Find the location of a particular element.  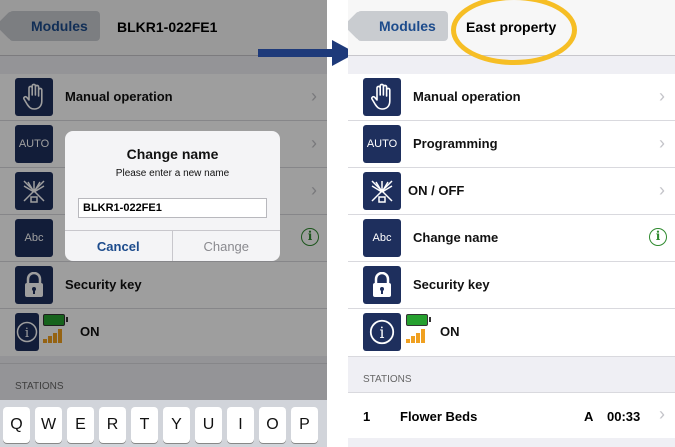

change-button: Change is located at coordinates (227, 246).